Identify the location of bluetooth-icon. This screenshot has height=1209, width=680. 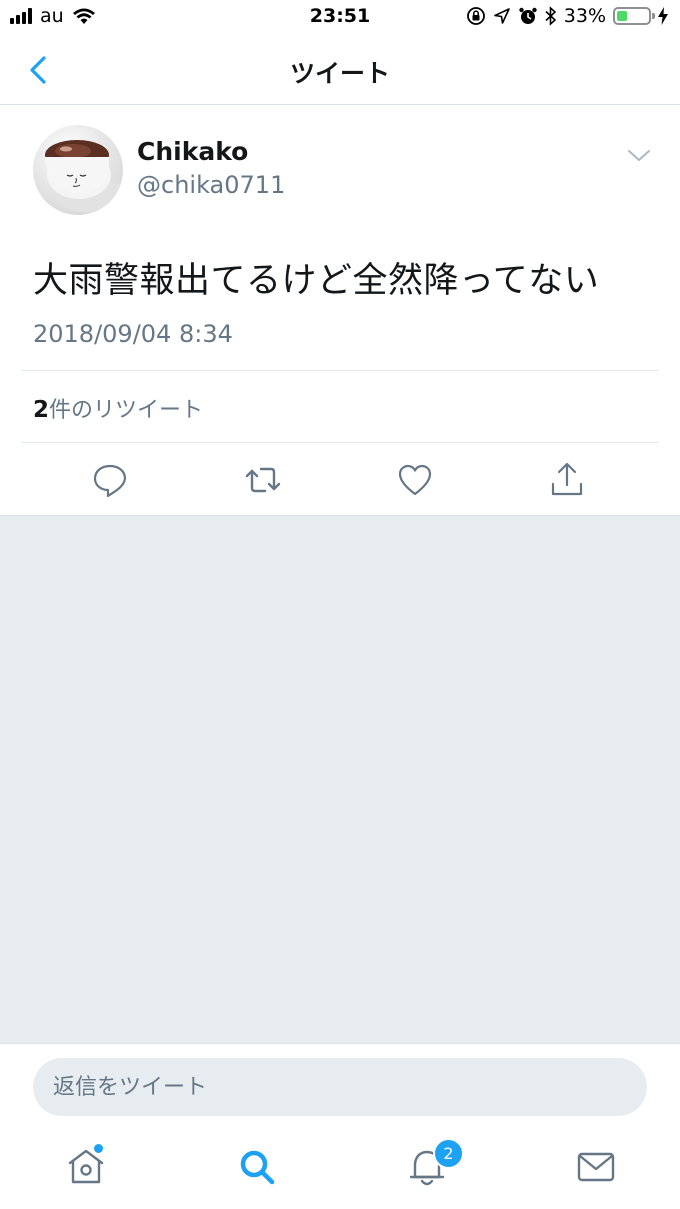
(550, 16).